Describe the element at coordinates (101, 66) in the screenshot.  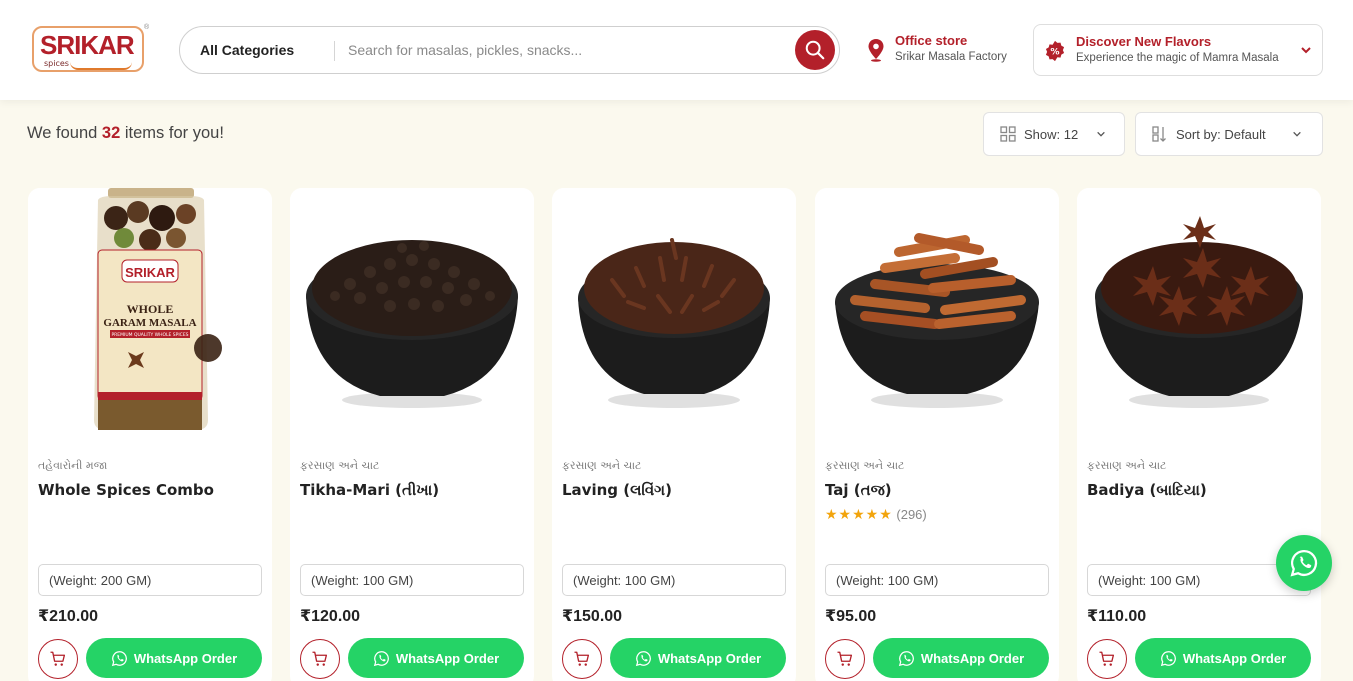
I see `logo-swoosh` at that location.